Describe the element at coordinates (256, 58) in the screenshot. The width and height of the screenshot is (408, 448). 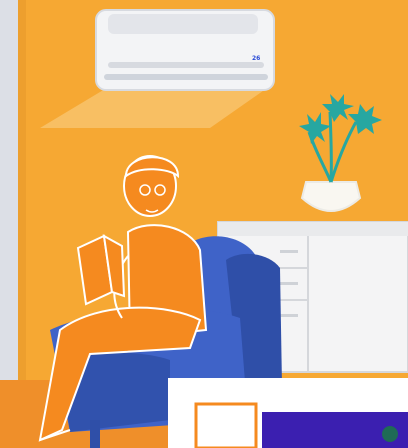
I see `ac-display: 26` at that location.